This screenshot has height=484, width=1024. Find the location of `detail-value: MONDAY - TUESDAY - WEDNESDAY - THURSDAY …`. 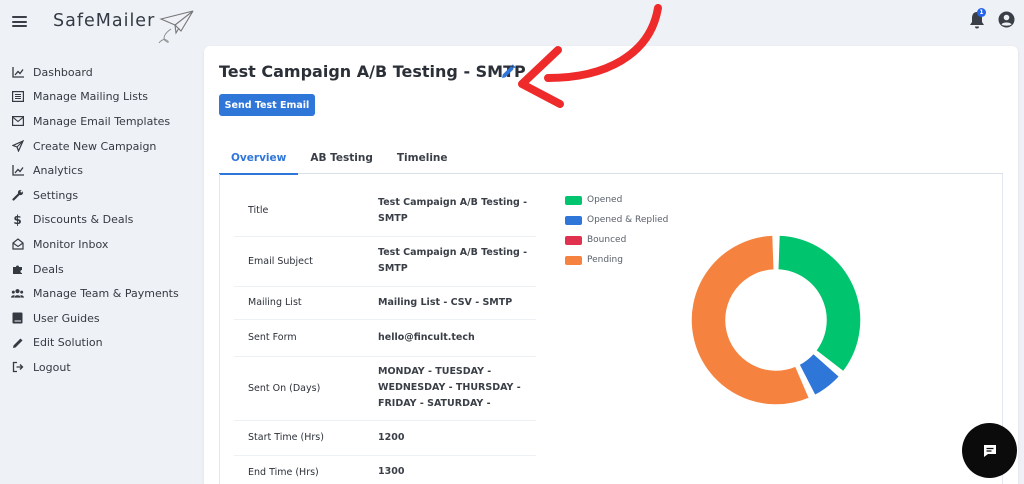

detail-value: MONDAY - TUESDAY - WEDNESDAY - THURSDAY … is located at coordinates (457, 388).